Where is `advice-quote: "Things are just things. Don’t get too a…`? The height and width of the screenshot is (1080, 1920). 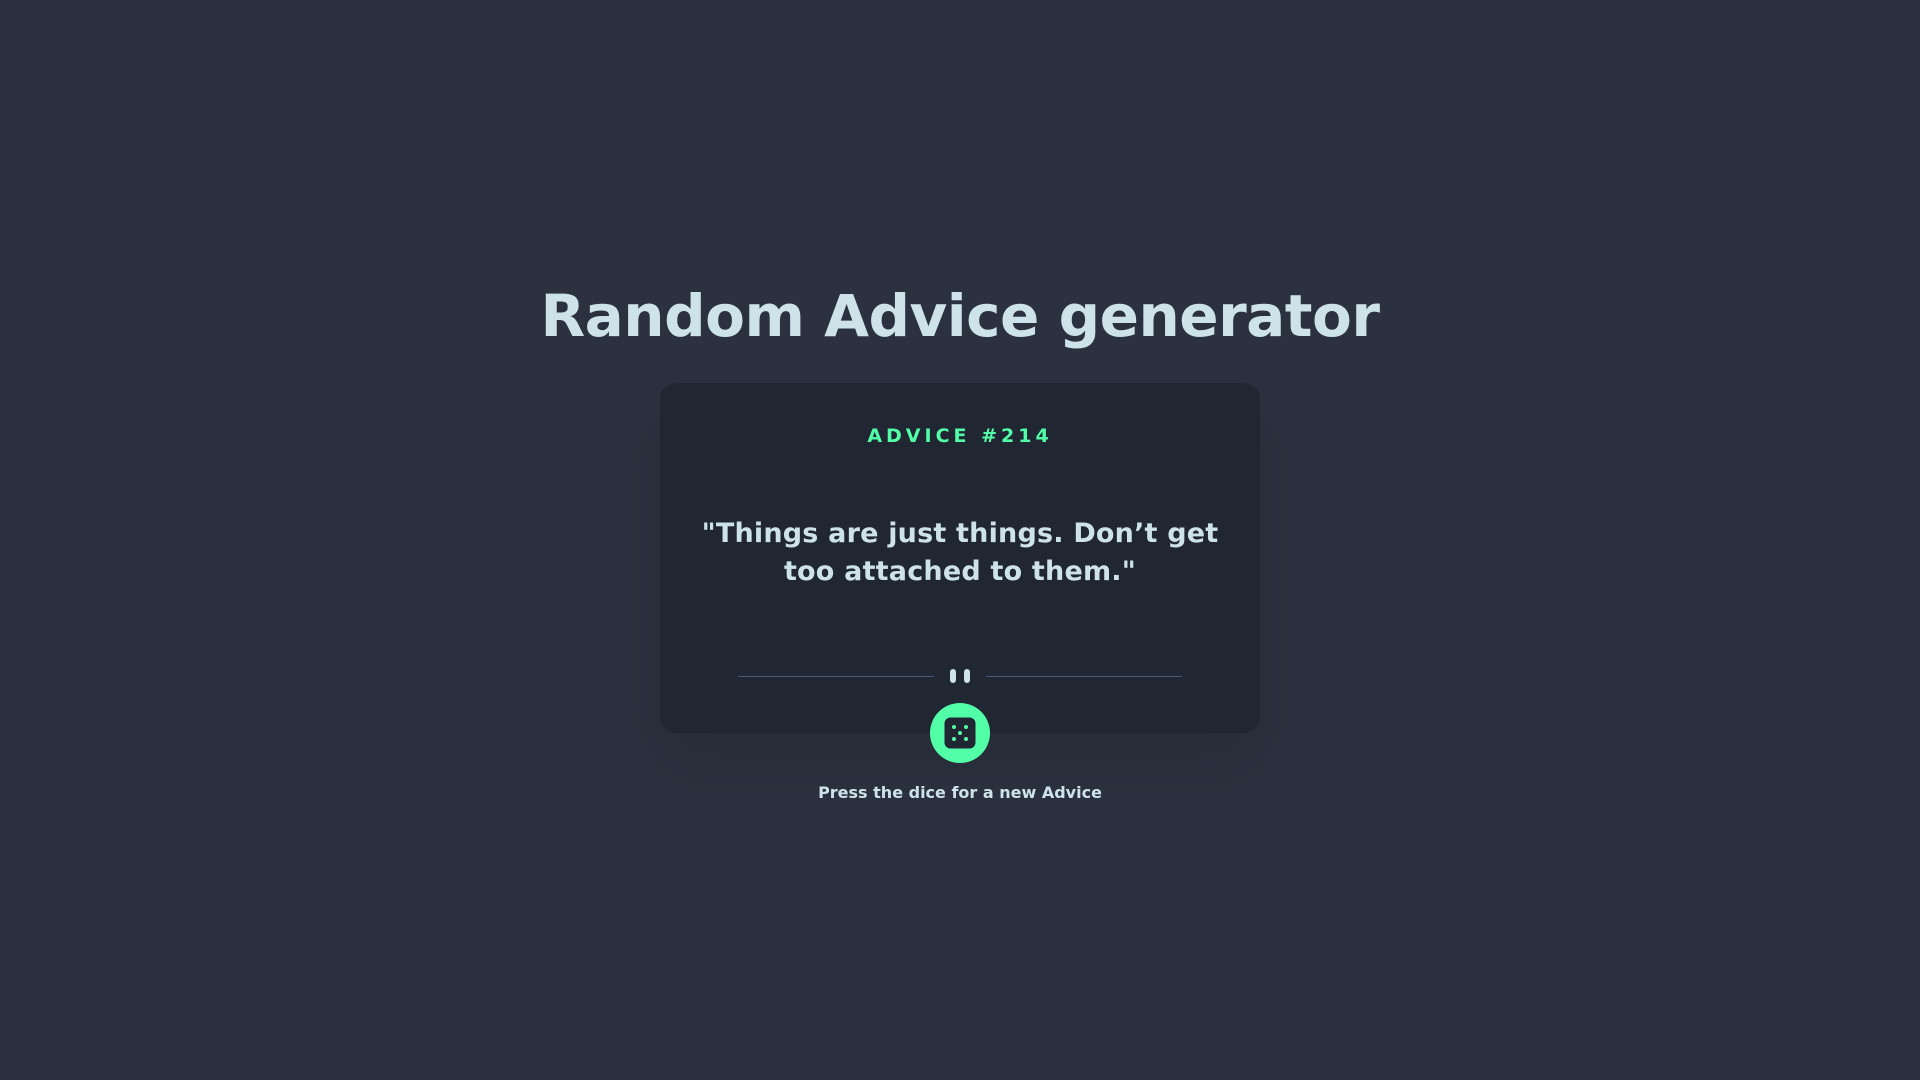 advice-quote: "Things are just things. Don’t get too a… is located at coordinates (960, 552).